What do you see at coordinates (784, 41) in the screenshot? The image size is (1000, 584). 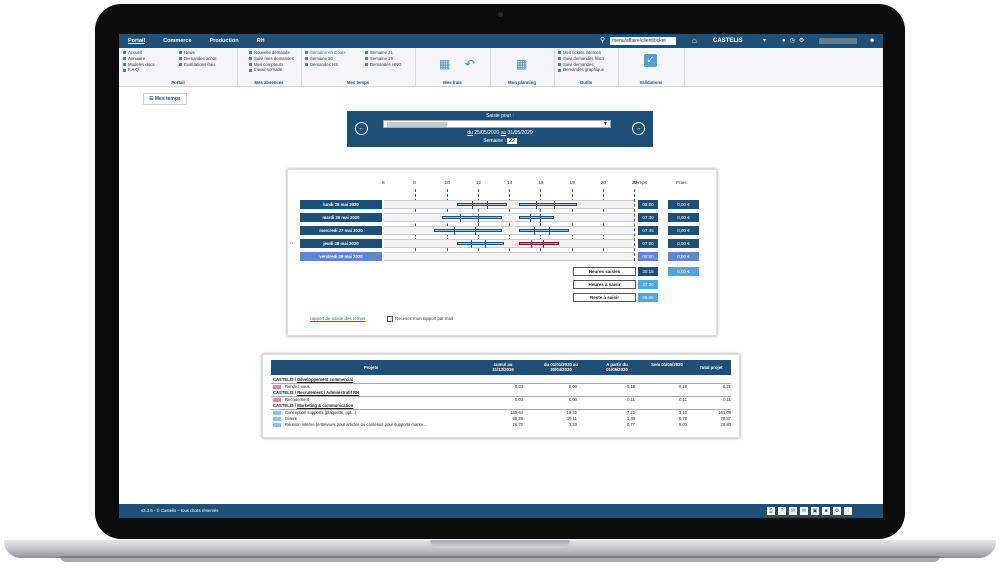 I see `bell-icon: ●` at bounding box center [784, 41].